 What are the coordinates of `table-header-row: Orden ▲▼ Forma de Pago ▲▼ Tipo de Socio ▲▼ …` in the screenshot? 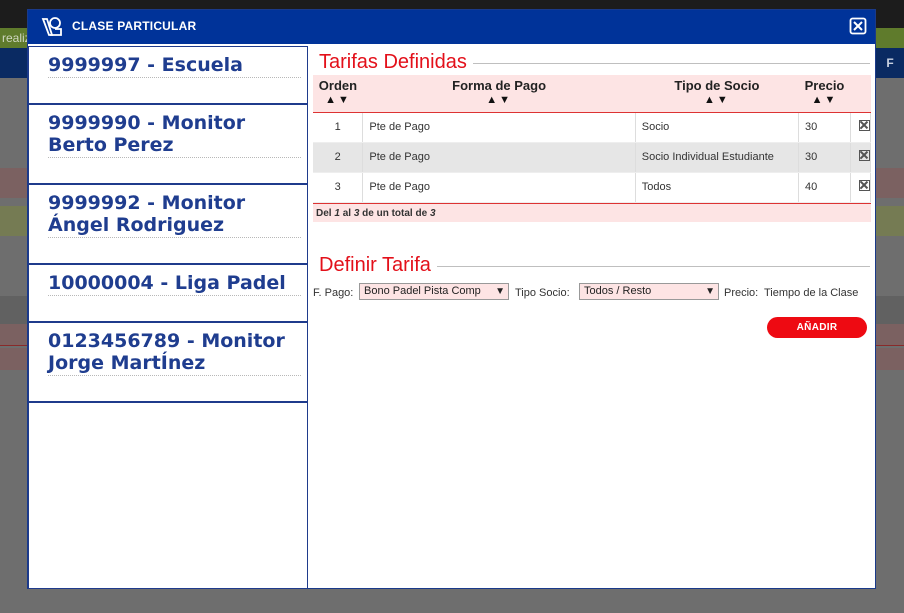 It's located at (592, 94).